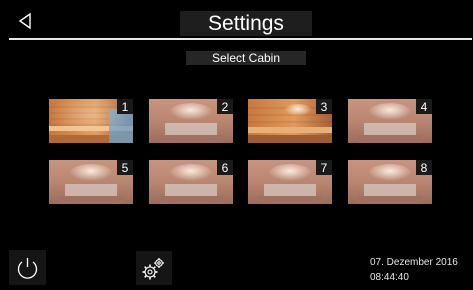  Describe the element at coordinates (324, 106) in the screenshot. I see `cabin-3-number: 3` at that location.